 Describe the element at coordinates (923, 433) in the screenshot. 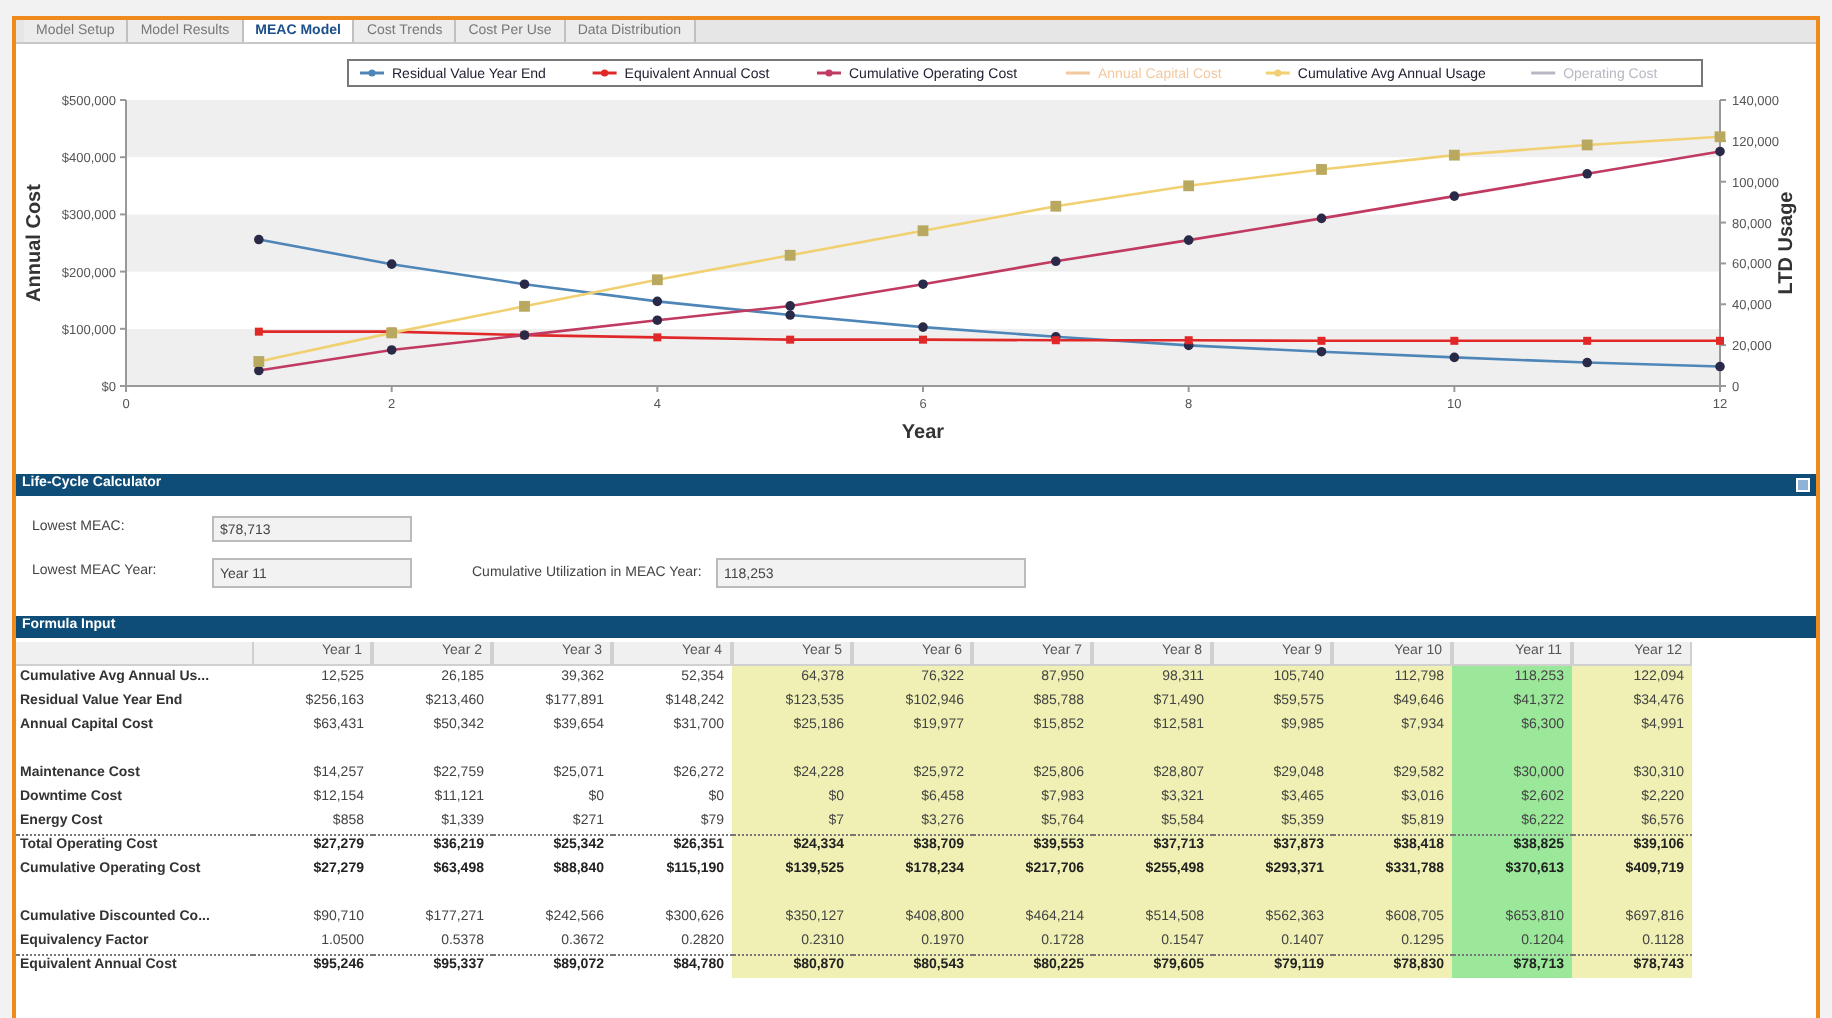

I see `axis-title: Year` at that location.